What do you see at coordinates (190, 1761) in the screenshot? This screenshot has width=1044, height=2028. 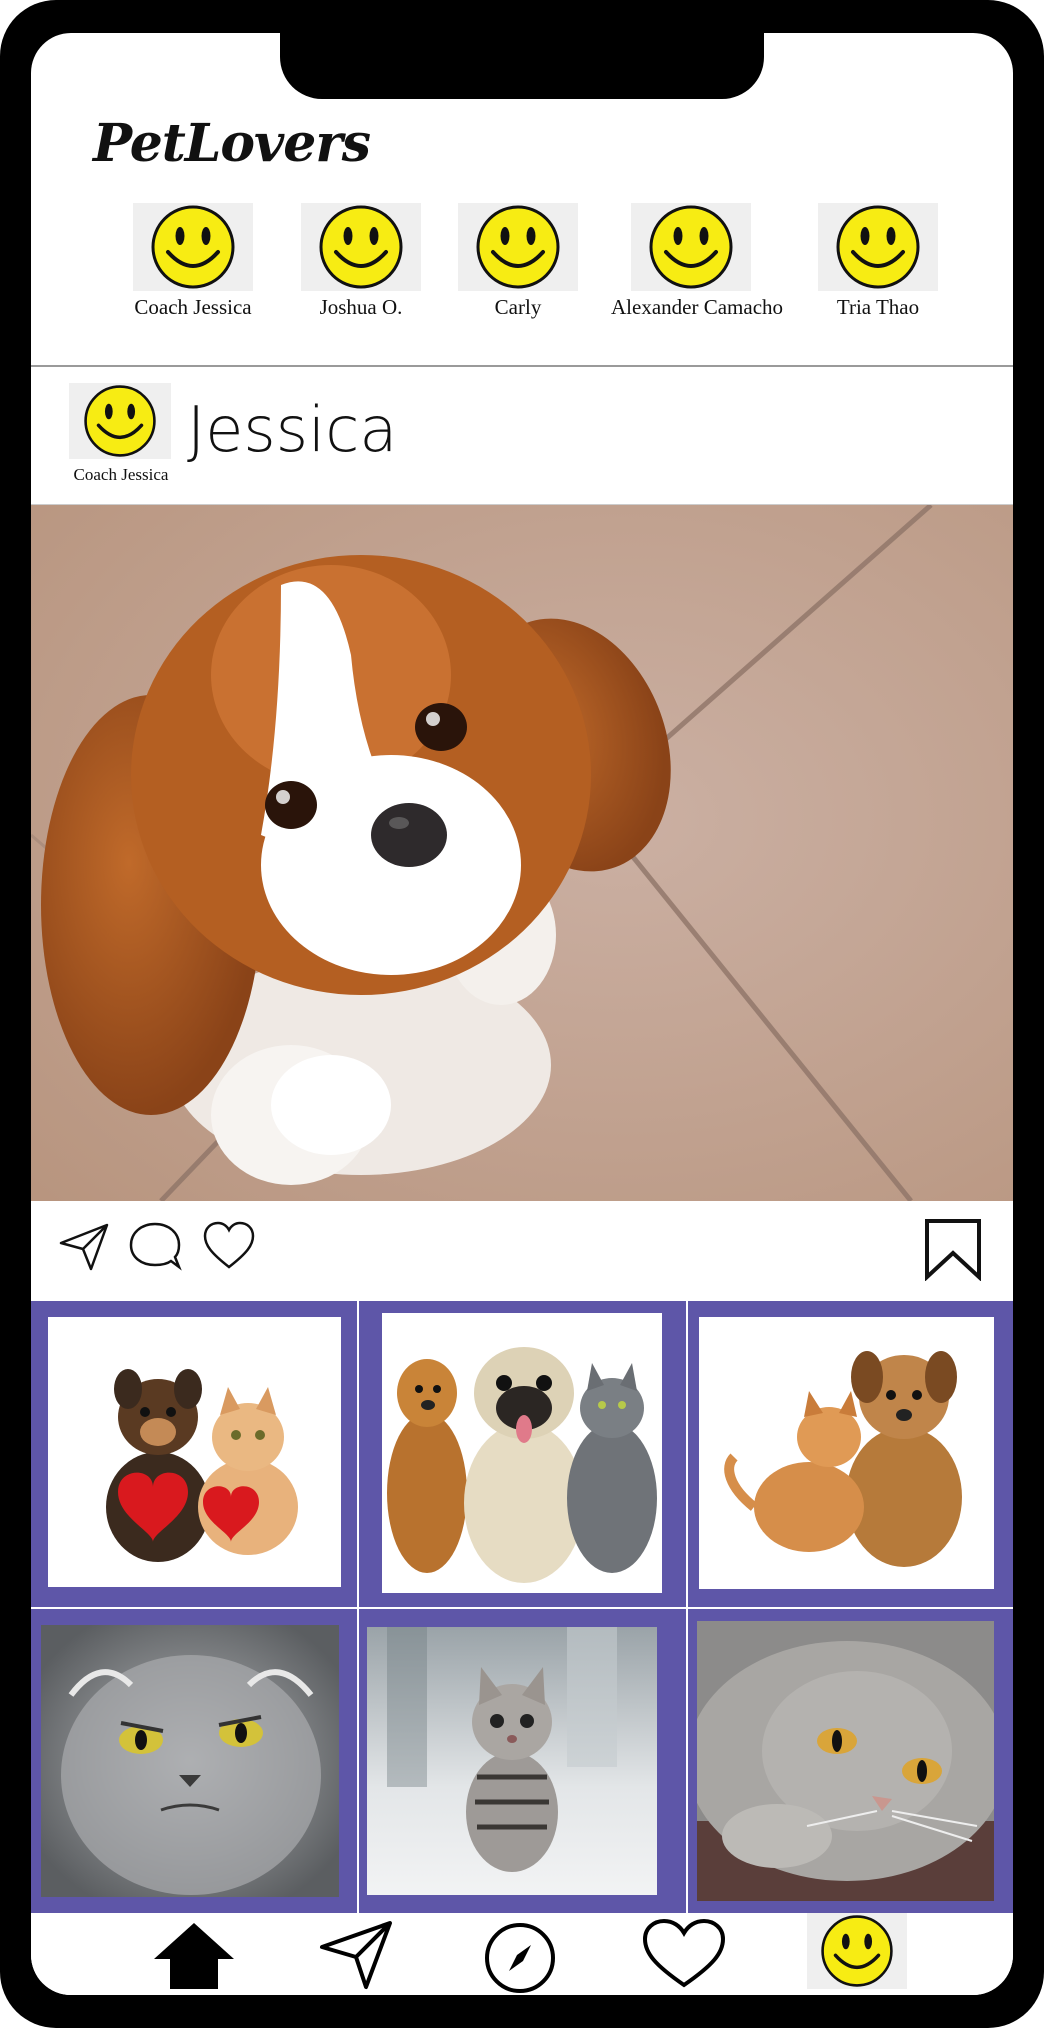 I see `grid-item-grumpy-persian-cat` at bounding box center [190, 1761].